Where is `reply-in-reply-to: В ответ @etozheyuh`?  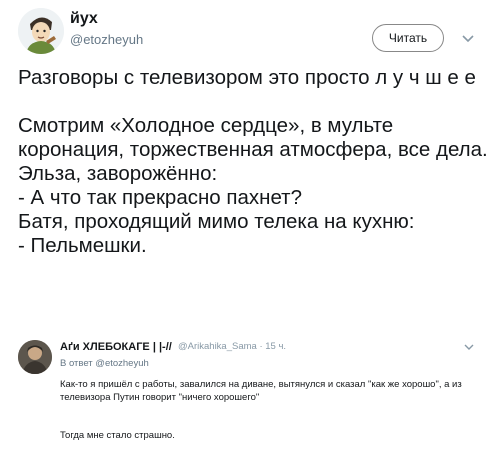
reply-in-reply-to: В ответ @etozheyuh is located at coordinates (104, 363).